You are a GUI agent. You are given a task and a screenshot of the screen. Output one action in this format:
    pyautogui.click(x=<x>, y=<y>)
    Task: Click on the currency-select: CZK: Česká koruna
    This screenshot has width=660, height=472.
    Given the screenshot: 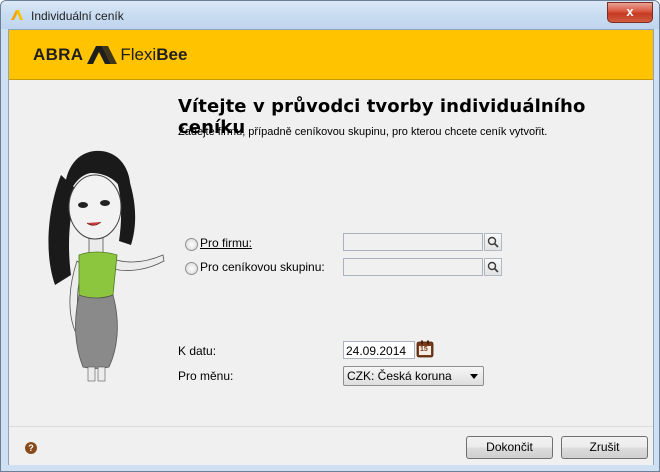 What is the action you would take?
    pyautogui.click(x=413, y=376)
    